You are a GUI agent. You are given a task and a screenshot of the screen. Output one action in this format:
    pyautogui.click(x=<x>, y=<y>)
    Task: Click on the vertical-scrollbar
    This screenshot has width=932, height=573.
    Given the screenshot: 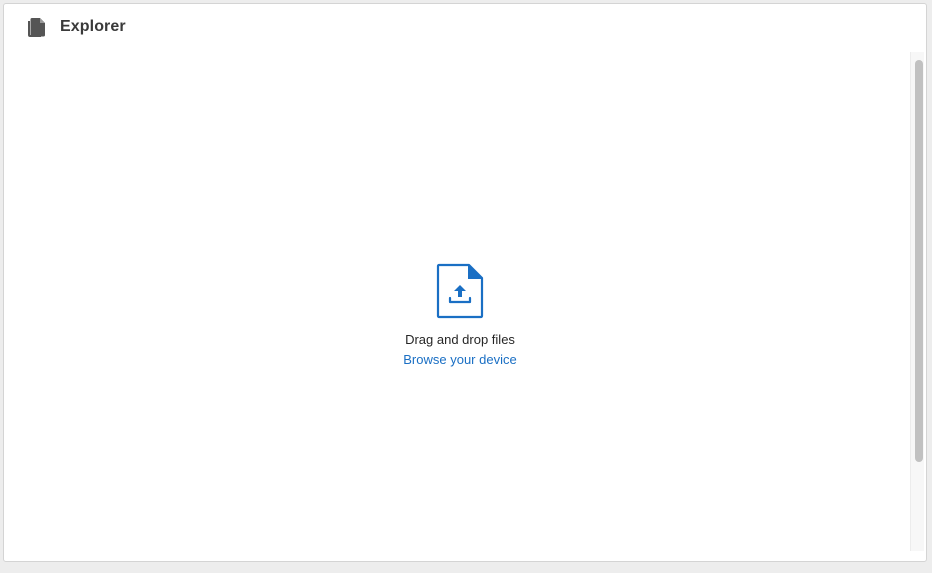 What is the action you would take?
    pyautogui.click(x=917, y=301)
    